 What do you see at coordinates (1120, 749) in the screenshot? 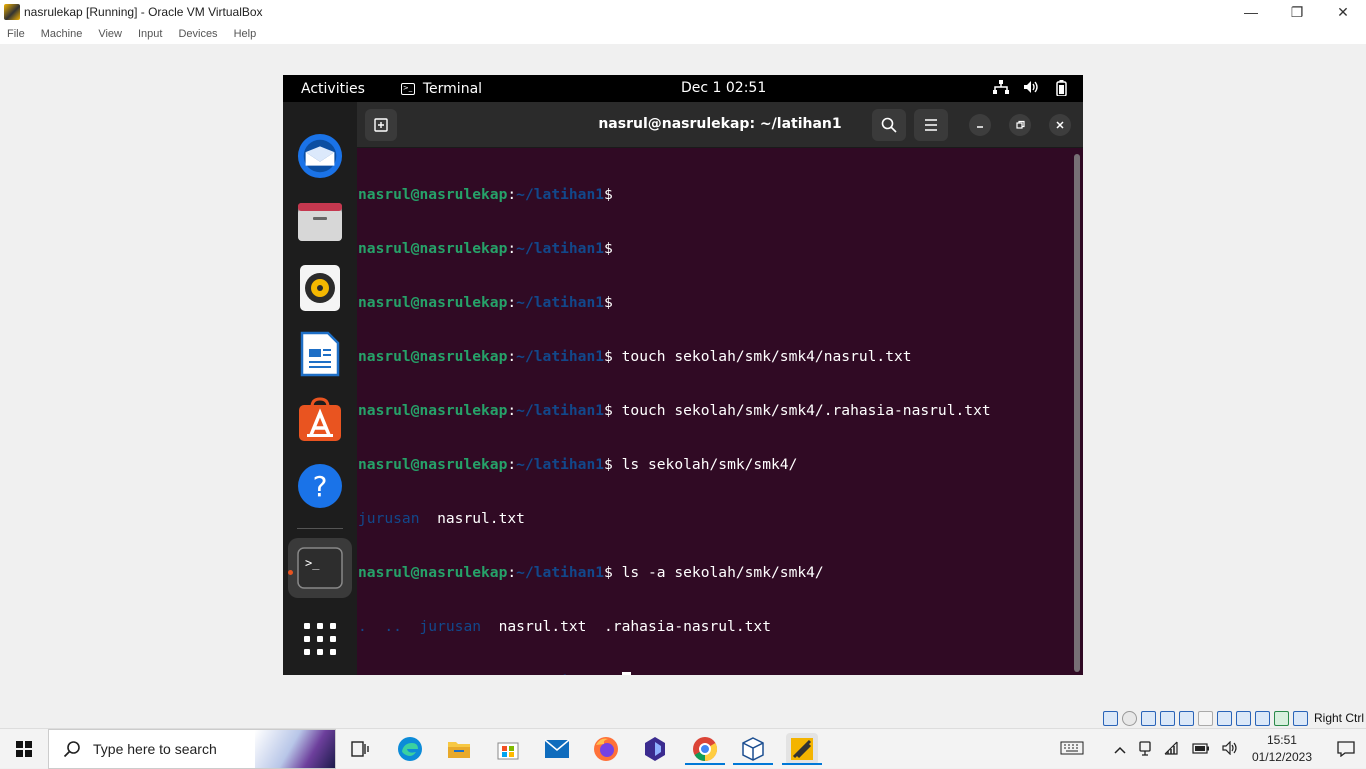
I see `show-hidden-icons-chevron-icon` at bounding box center [1120, 749].